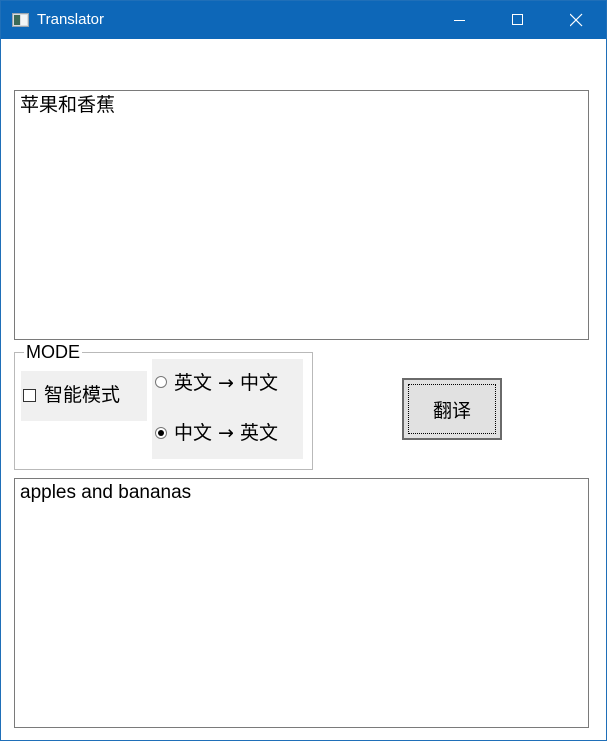  I want to click on maximize-icon, so click(517, 19).